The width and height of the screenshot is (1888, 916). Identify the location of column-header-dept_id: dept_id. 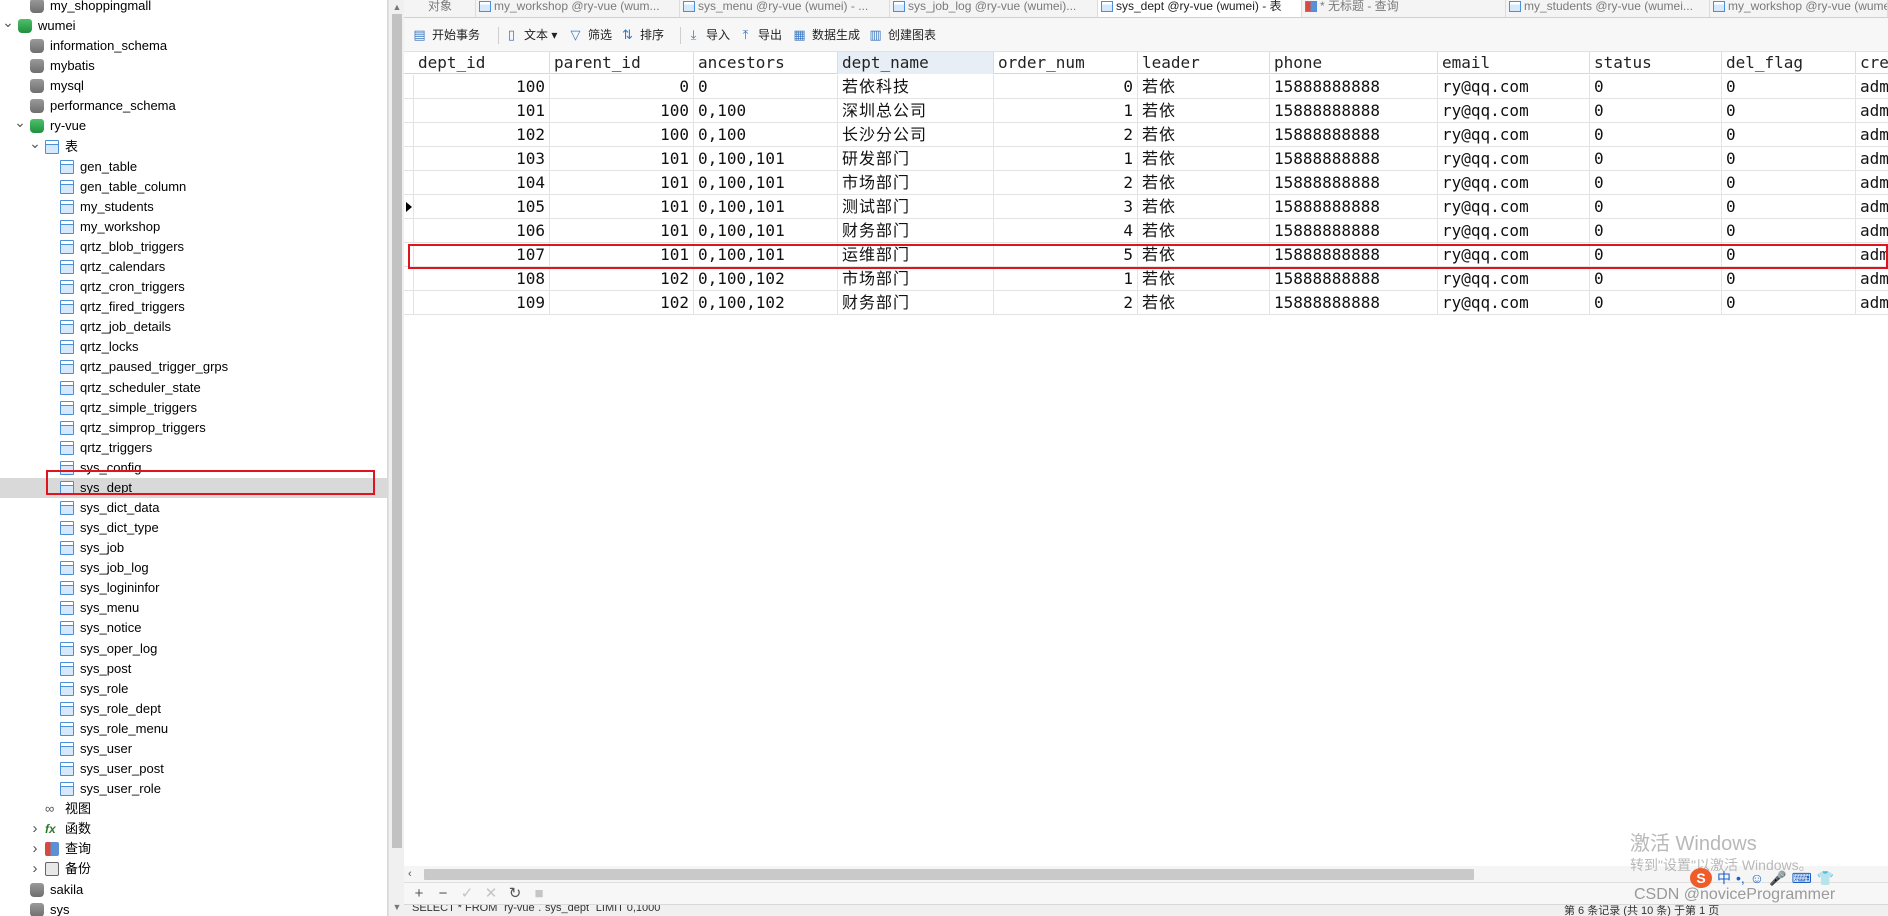
(482, 63).